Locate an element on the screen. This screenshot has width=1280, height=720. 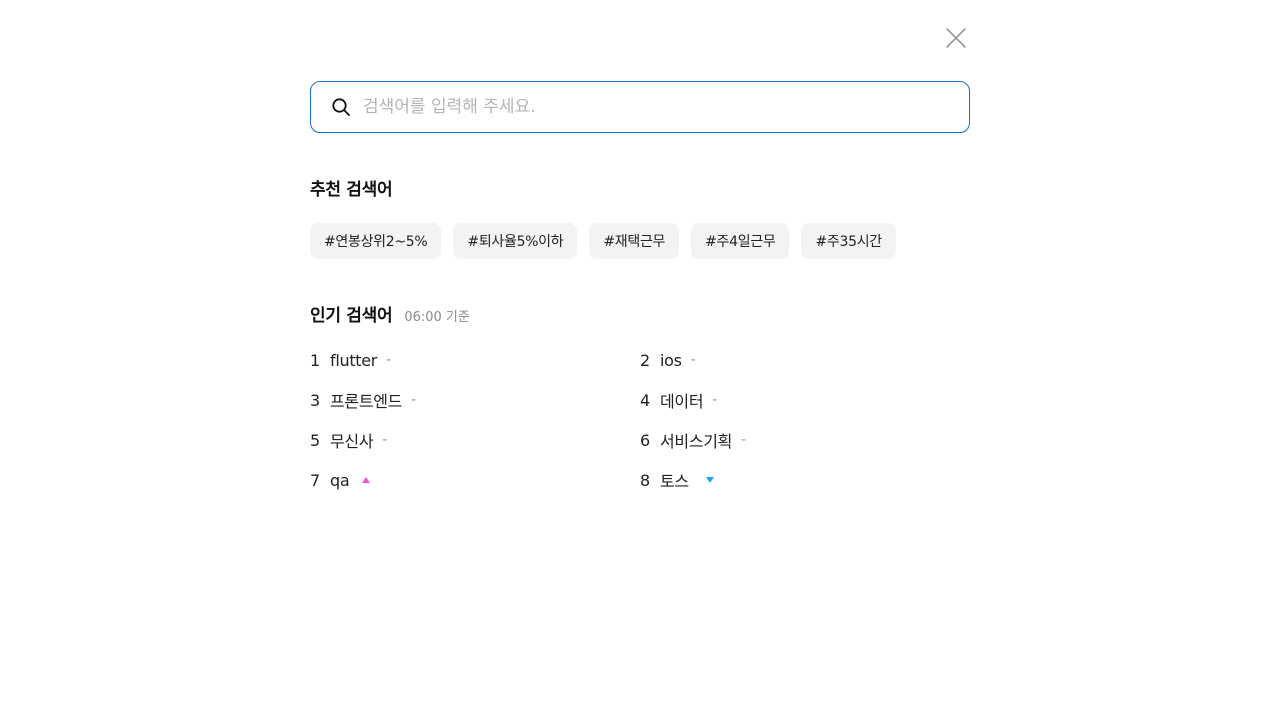
popular-searches-title: 인기 검색어 is located at coordinates (351, 316).